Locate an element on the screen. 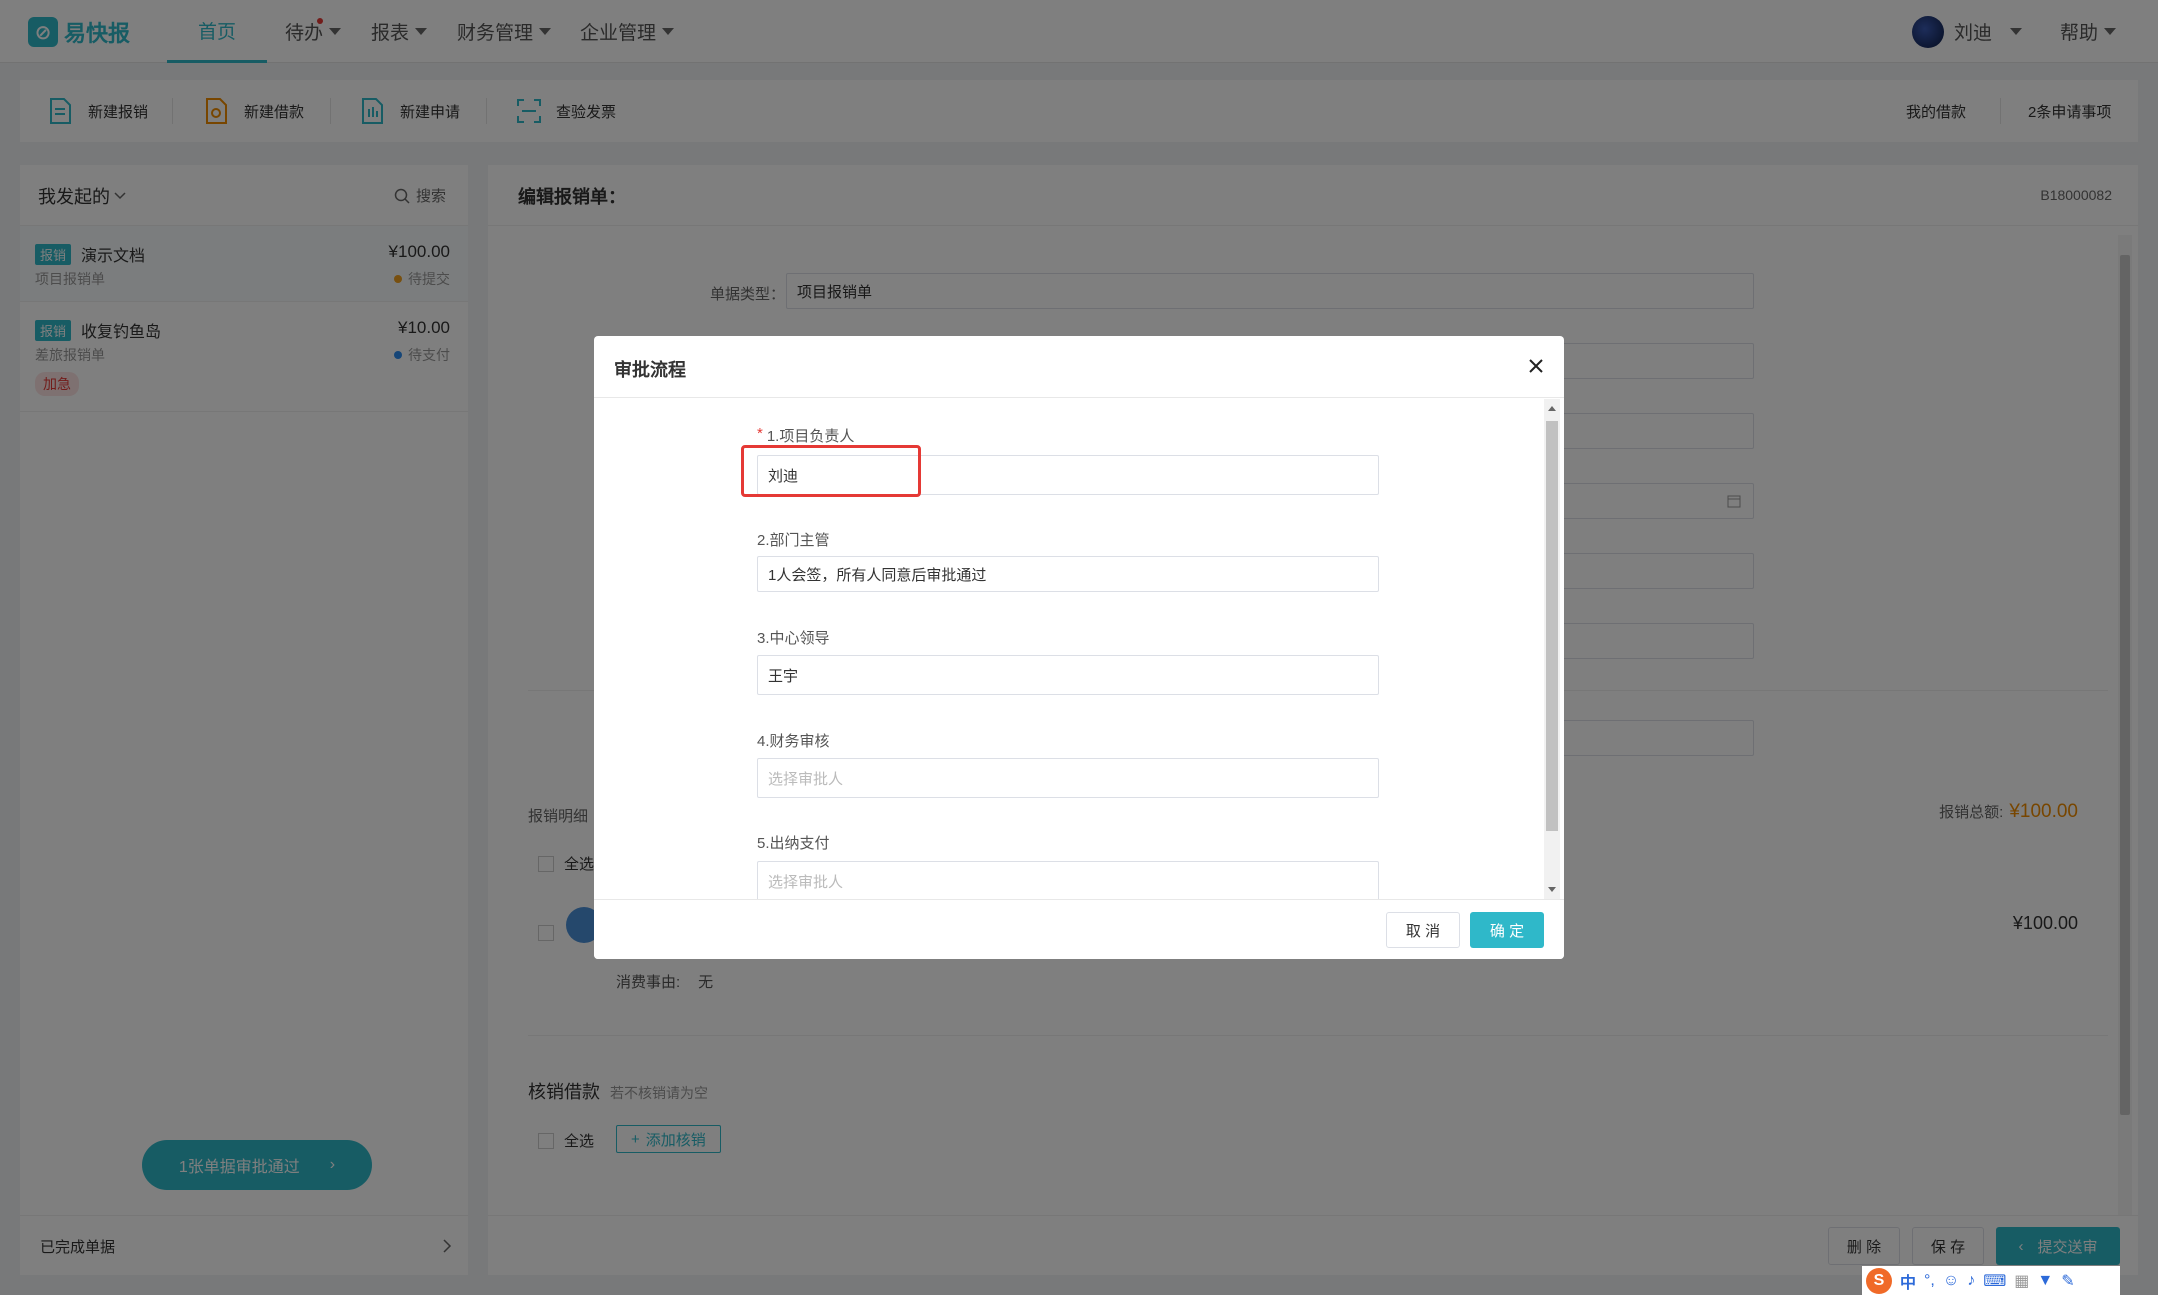 This screenshot has width=2158, height=1295. ime-toolbar: S 中 °, ☺ ♪ ⌨ ▦ ▼ ✎ is located at coordinates (1991, 1280).